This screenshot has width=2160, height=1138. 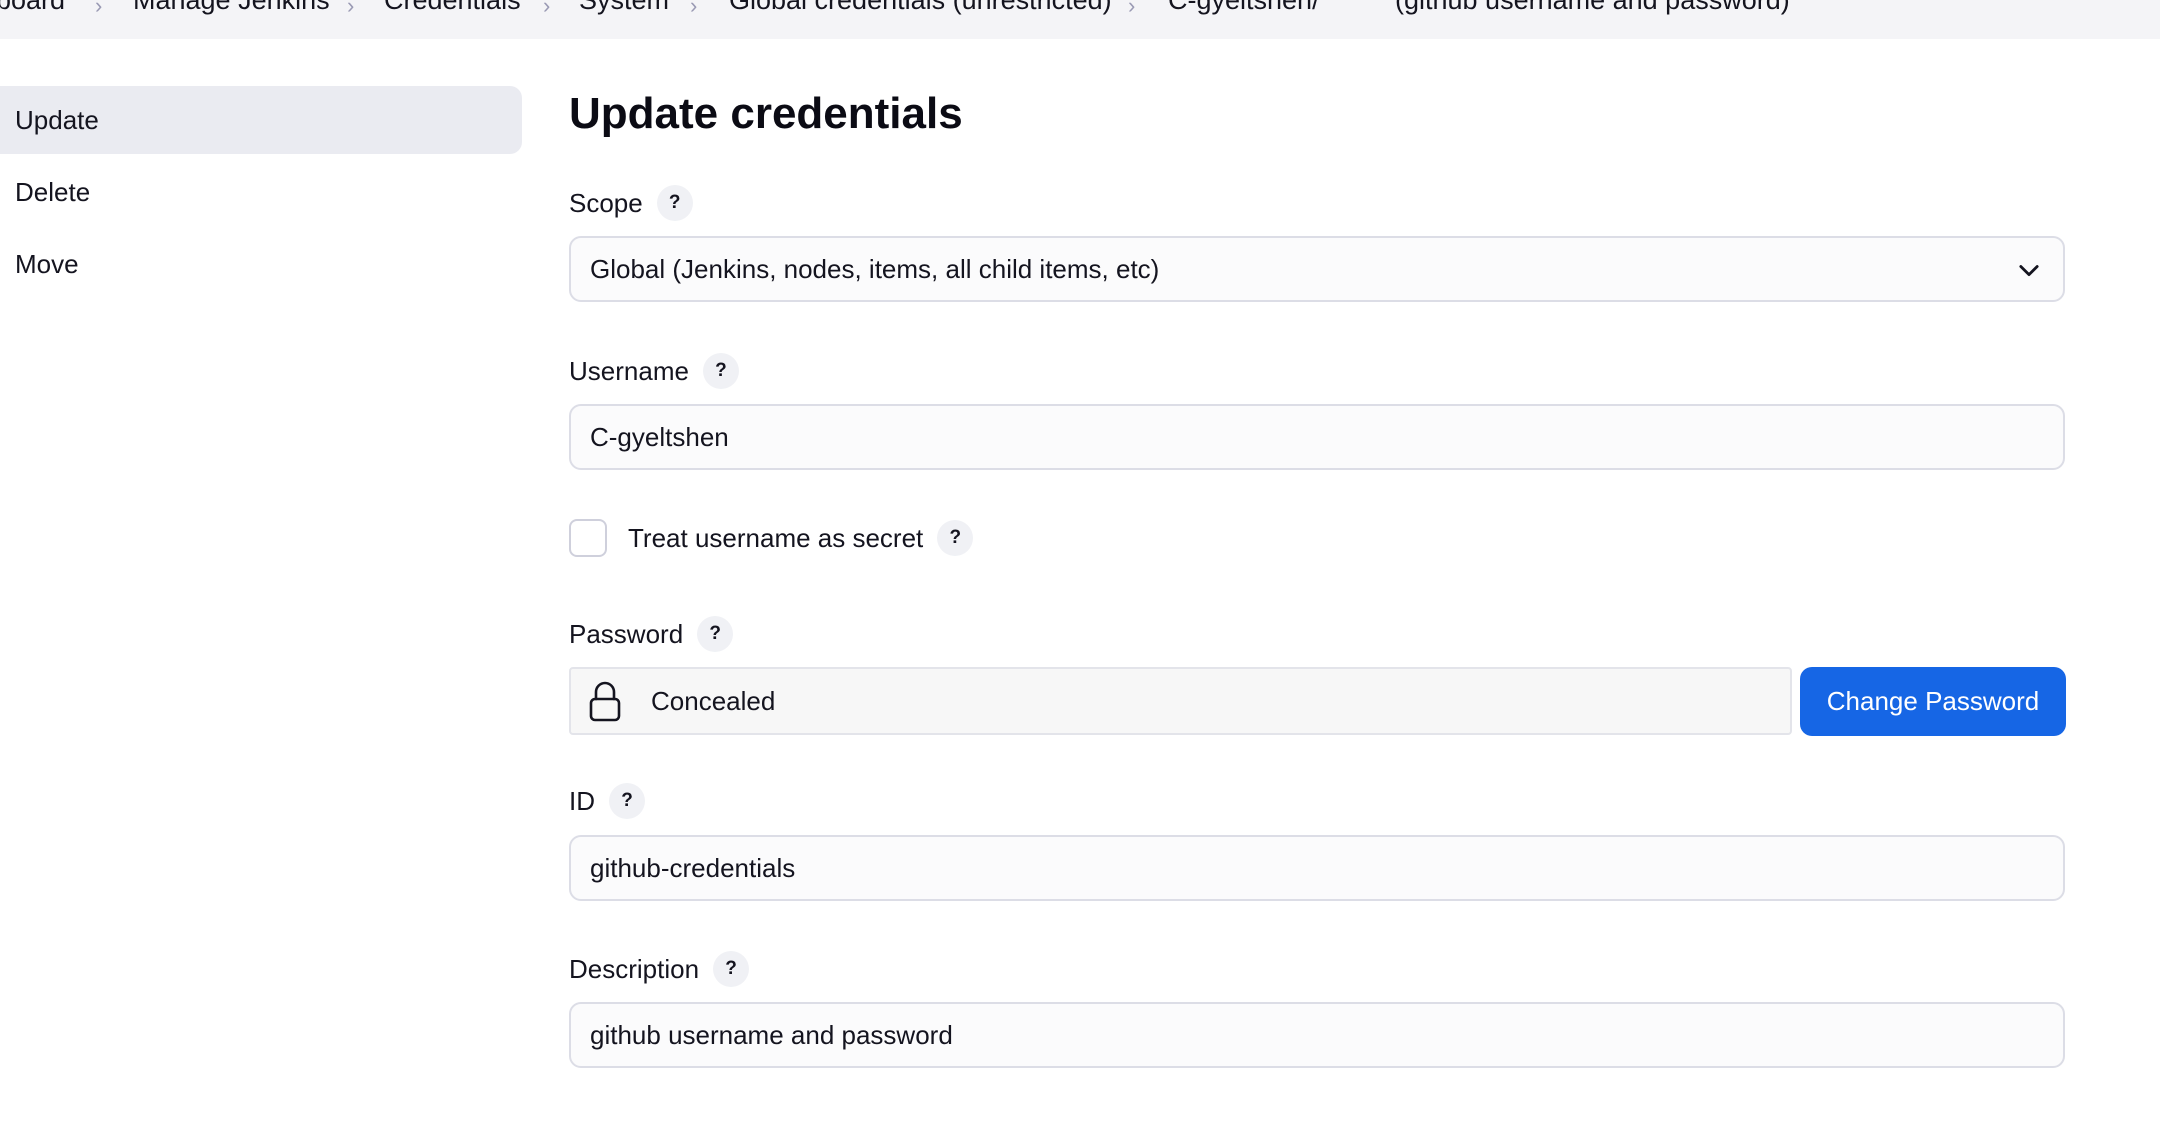 I want to click on password-concealed-text: Concealed, so click(x=713, y=701).